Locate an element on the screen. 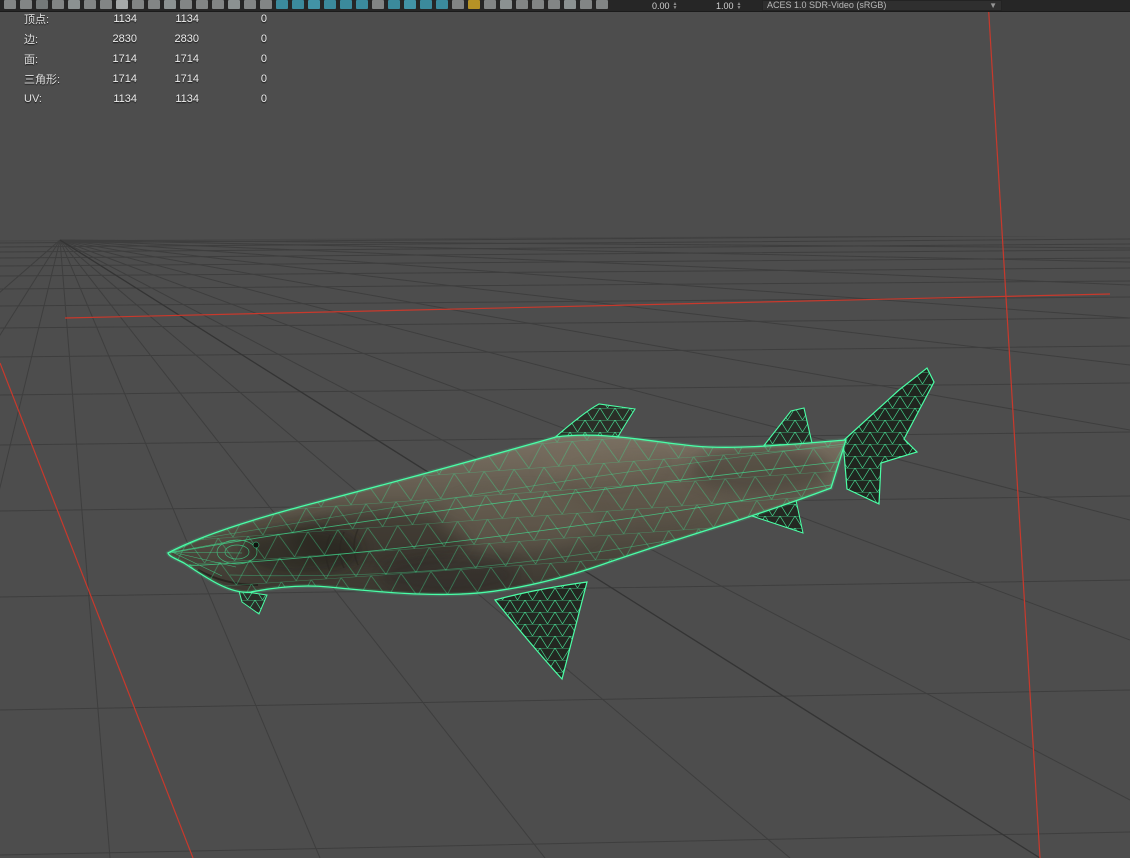  colorspace-dropdown-value: ACES 1.0 SDR-Video (sRGB) is located at coordinates (827, 5).